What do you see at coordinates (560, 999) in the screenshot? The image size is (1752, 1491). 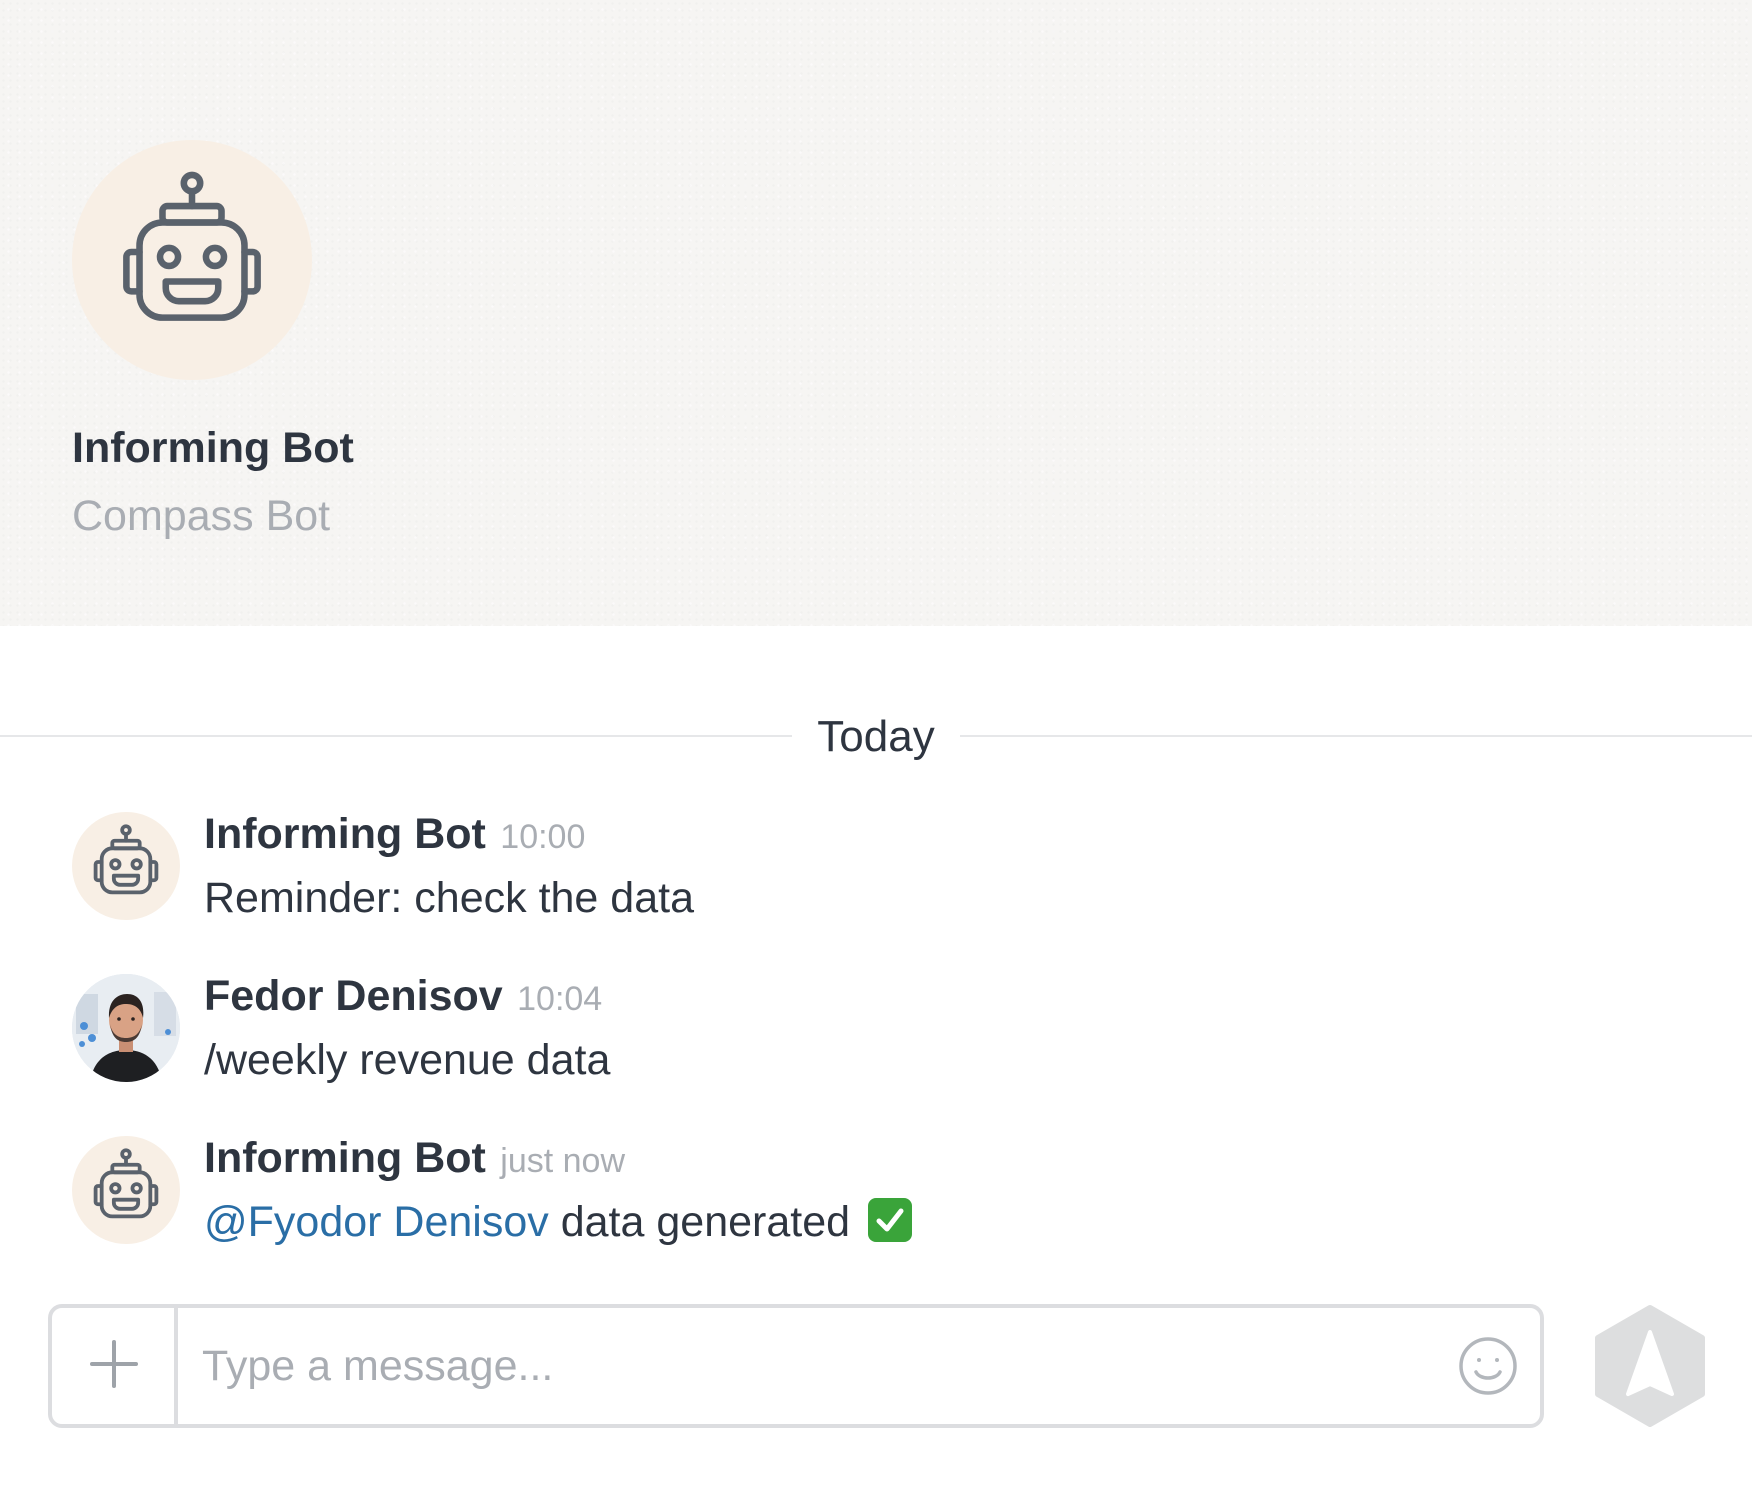 I see `message-time: 10:04` at bounding box center [560, 999].